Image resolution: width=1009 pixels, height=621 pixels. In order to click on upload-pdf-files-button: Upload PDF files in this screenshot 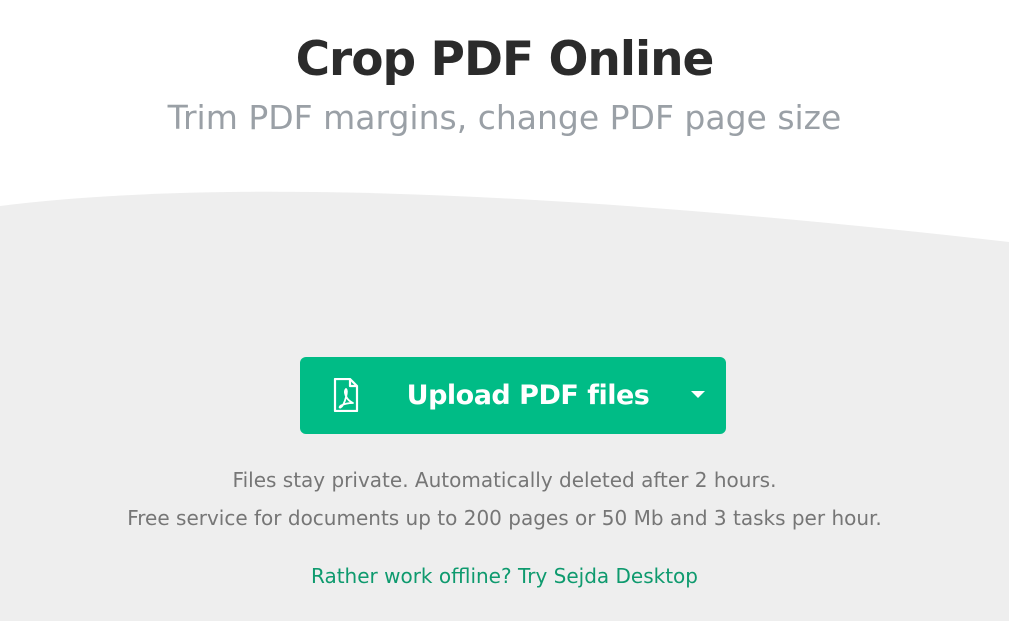, I will do `click(513, 395)`.